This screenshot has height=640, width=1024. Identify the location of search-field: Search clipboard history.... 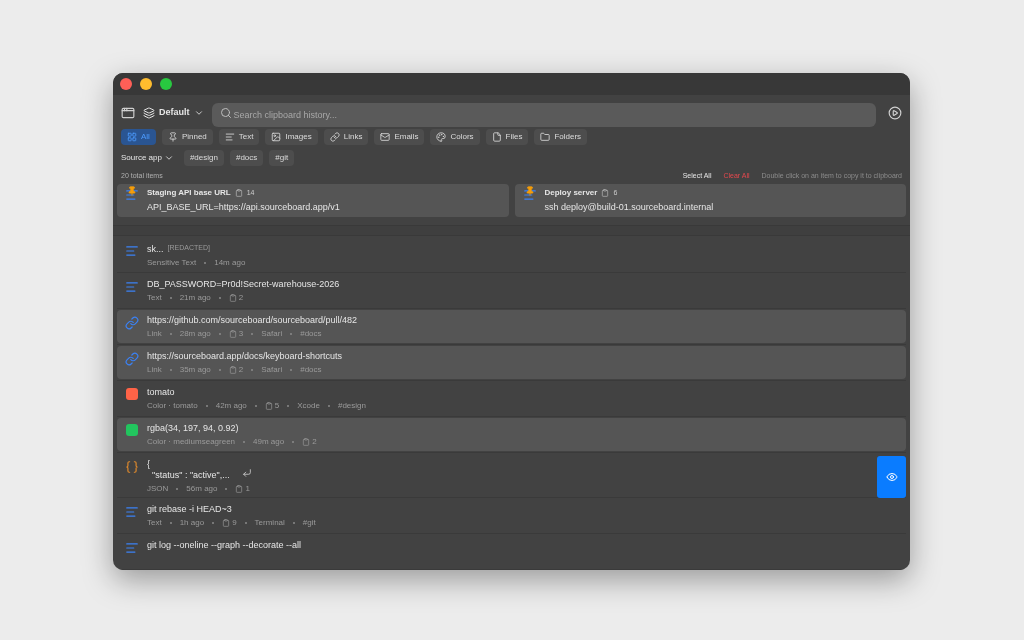
(543, 115).